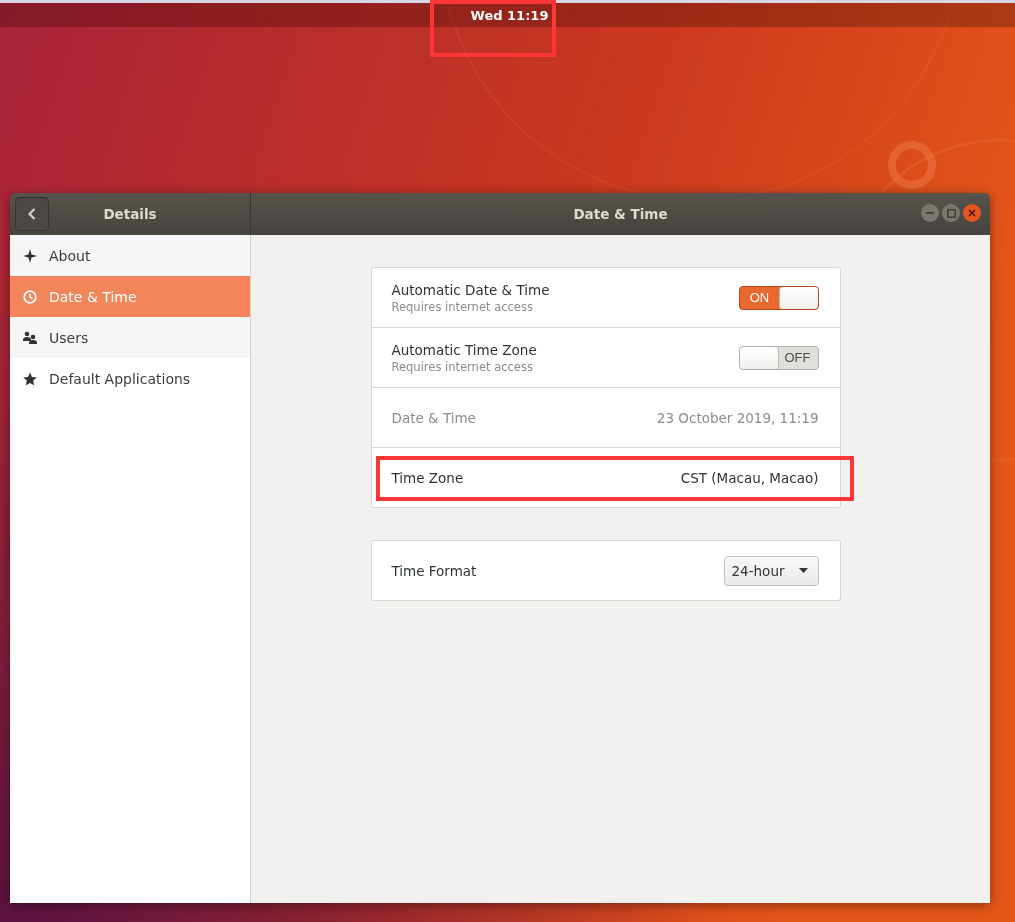  What do you see at coordinates (778, 357) in the screenshot?
I see `toggle-switch: OFF` at bounding box center [778, 357].